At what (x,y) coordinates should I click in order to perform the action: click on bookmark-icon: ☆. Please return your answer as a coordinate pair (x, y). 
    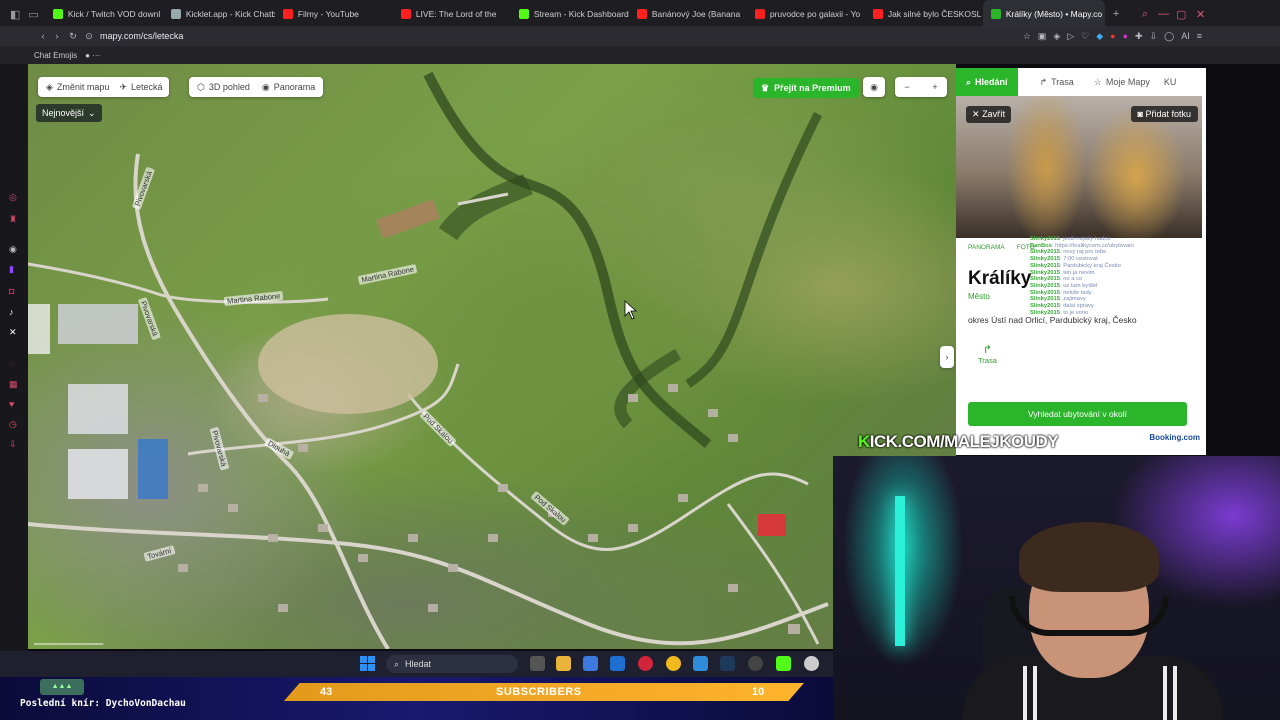
    Looking at the image, I should click on (1027, 36).